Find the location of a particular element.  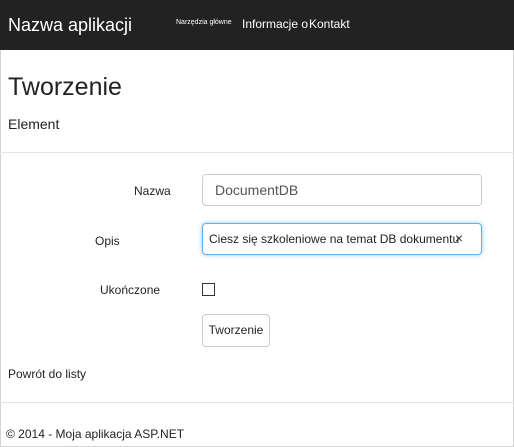

name-input: DocumentDB is located at coordinates (342, 190).